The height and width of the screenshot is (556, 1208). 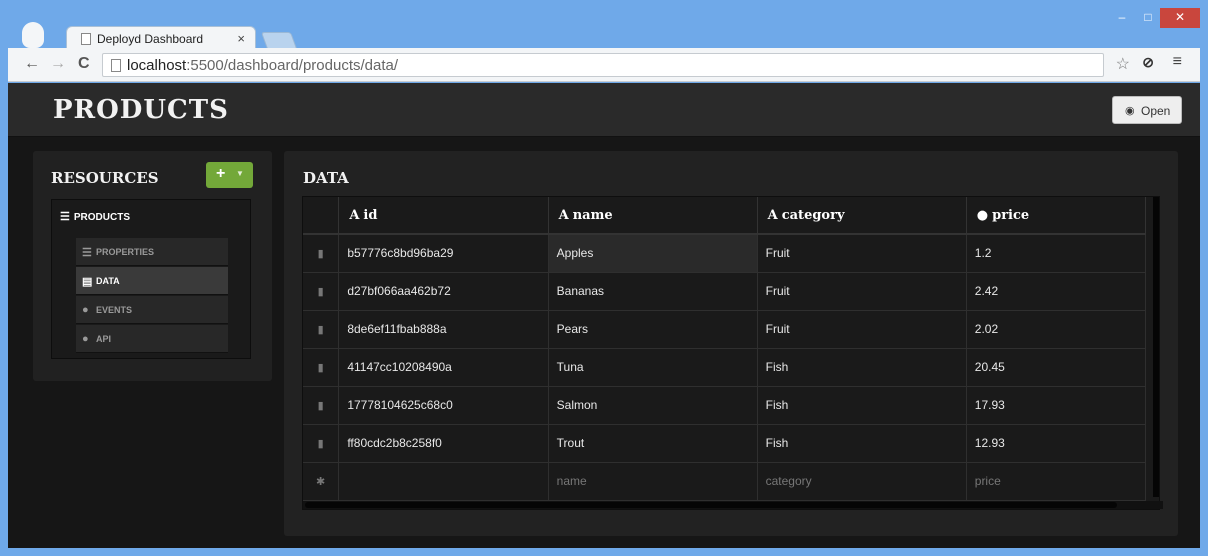 What do you see at coordinates (443, 443) in the screenshot?
I see `cell-id: ff80cdc2b8c258f0` at bounding box center [443, 443].